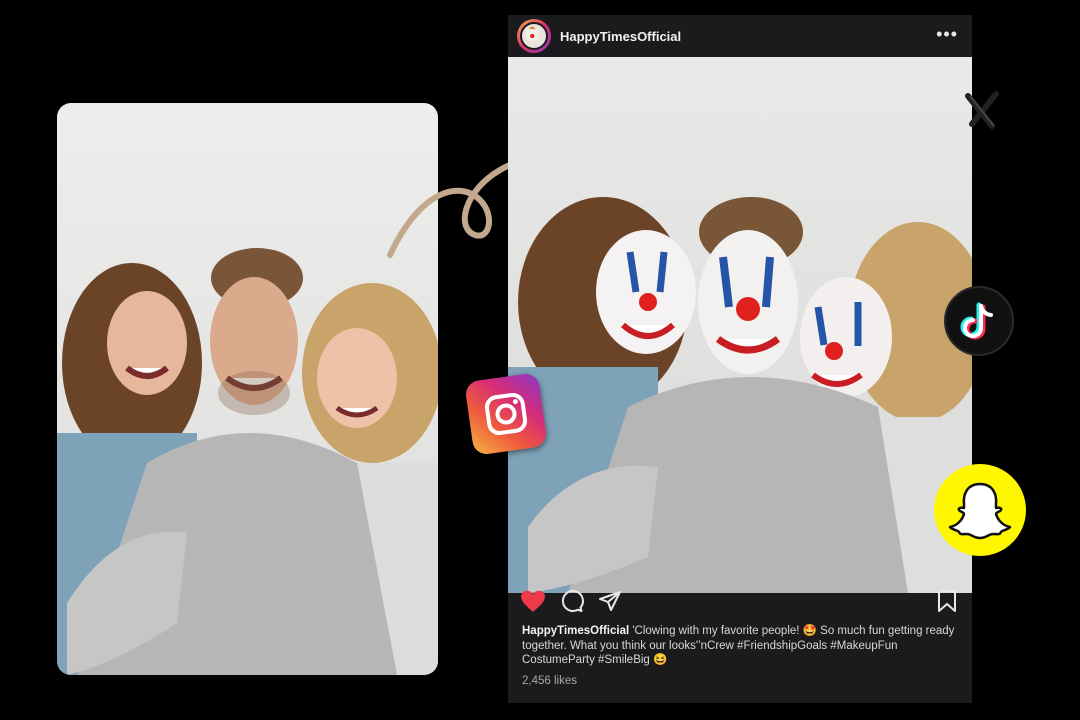 The height and width of the screenshot is (720, 1080). I want to click on comment-icon, so click(572, 601).